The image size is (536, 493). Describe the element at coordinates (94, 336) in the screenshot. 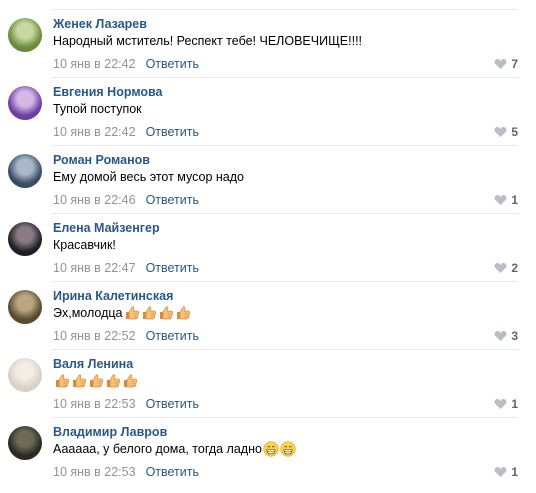

I see `comment-date: 10 янв в 22:52` at that location.